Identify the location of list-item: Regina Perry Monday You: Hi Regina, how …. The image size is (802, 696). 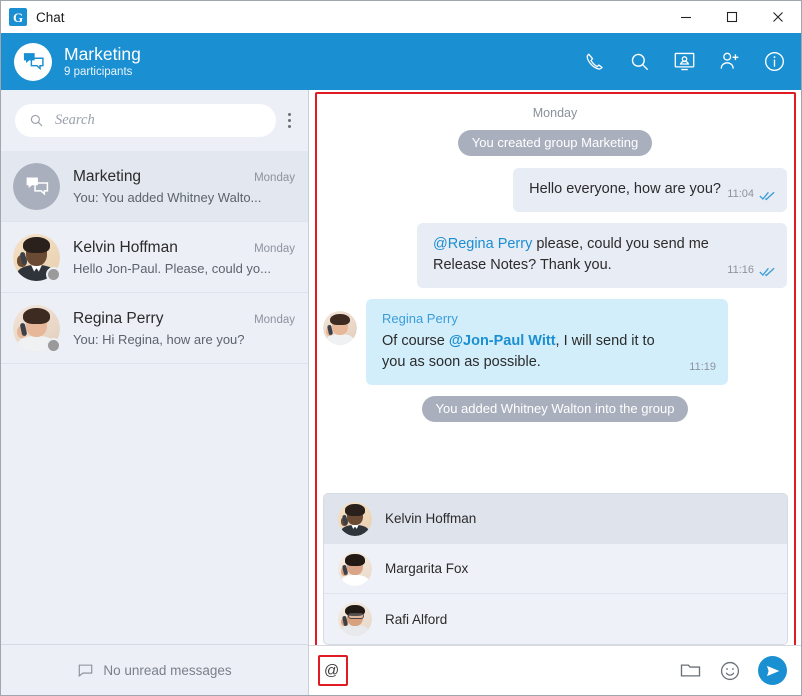
(154, 328).